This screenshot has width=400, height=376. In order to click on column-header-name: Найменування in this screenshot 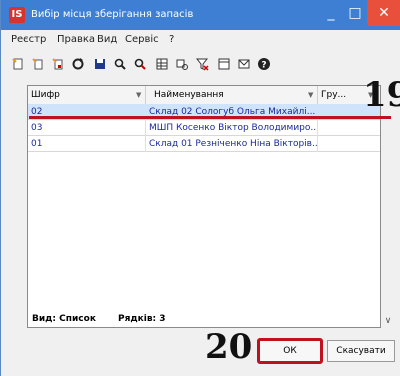, I will do `click(232, 95)`.